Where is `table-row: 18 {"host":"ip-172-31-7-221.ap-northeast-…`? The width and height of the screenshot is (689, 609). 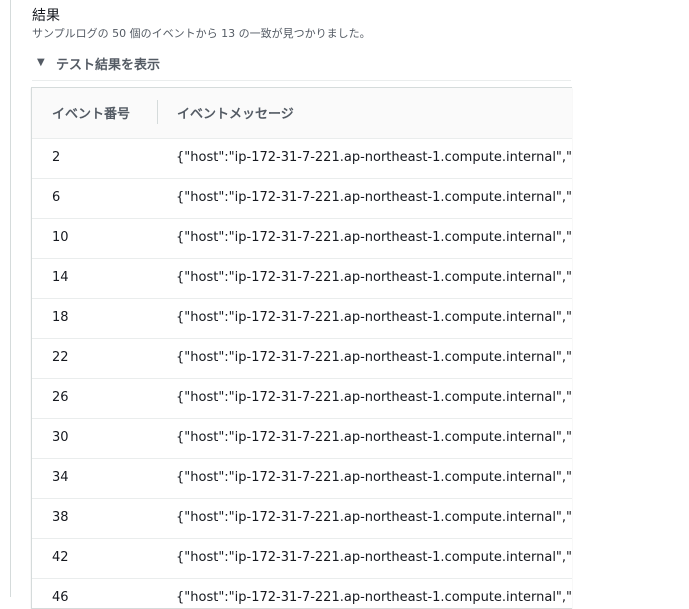 table-row: 18 {"host":"ip-172-31-7-221.ap-northeast-… is located at coordinates (302, 319).